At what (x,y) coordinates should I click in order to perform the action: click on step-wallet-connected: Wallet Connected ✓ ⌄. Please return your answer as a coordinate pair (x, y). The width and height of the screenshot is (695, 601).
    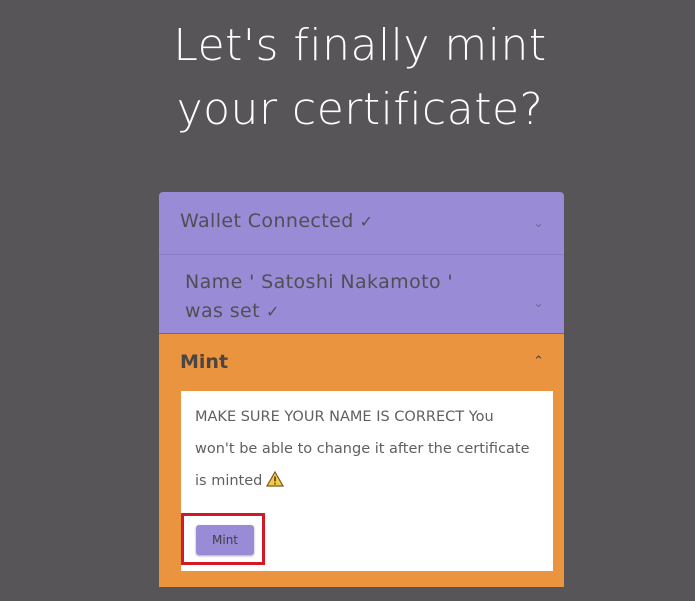
    Looking at the image, I should click on (361, 223).